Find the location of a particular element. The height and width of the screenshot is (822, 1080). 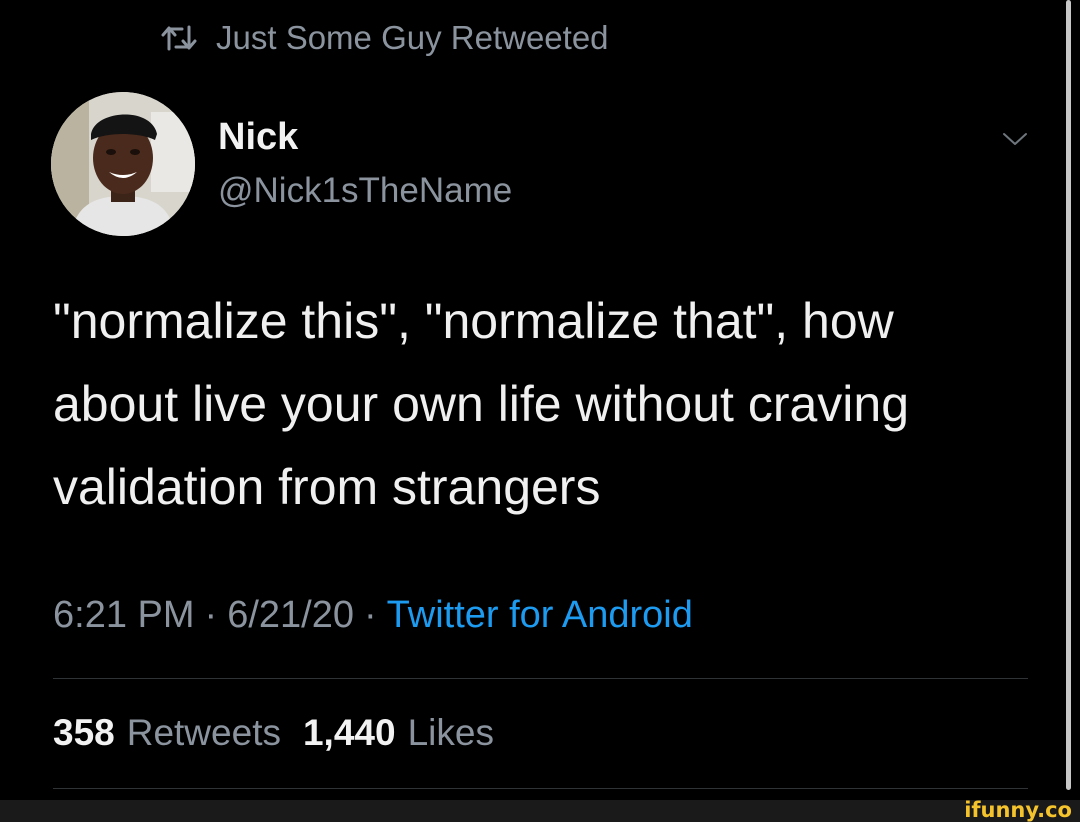

author-block: Nick @Nick1sTheName is located at coordinates (365, 164).